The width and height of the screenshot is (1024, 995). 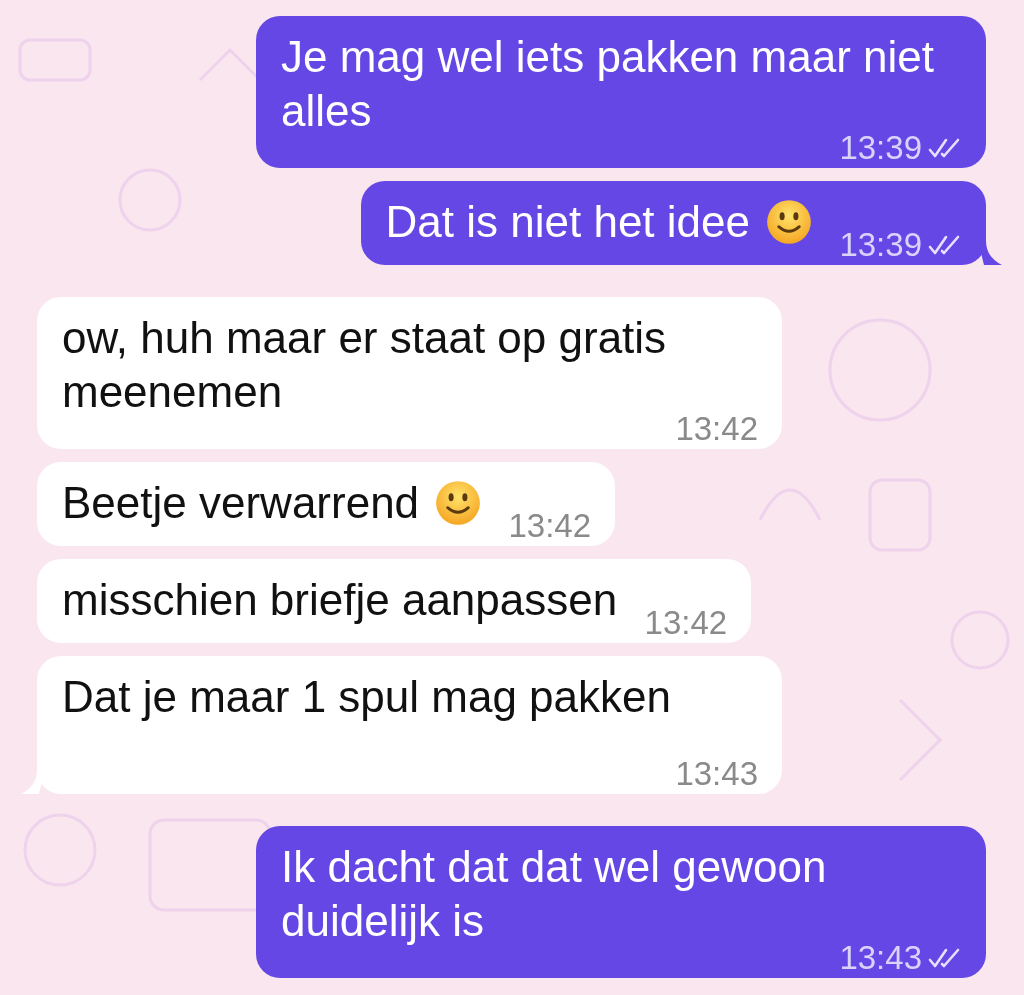 What do you see at coordinates (241, 502) in the screenshot?
I see `message-text: Beetje verwarrend` at bounding box center [241, 502].